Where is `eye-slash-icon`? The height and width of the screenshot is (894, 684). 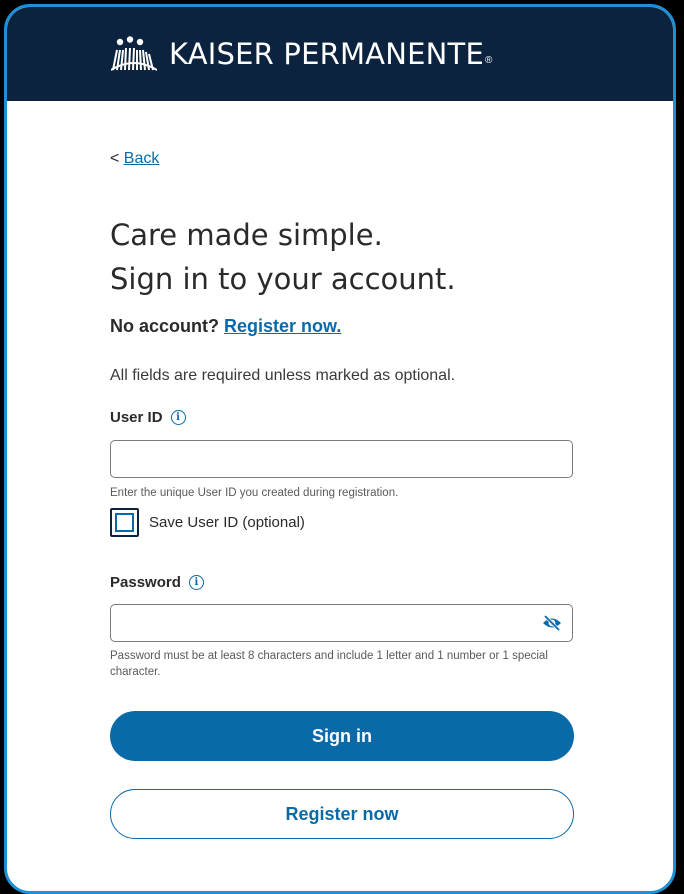 eye-slash-icon is located at coordinates (552, 623).